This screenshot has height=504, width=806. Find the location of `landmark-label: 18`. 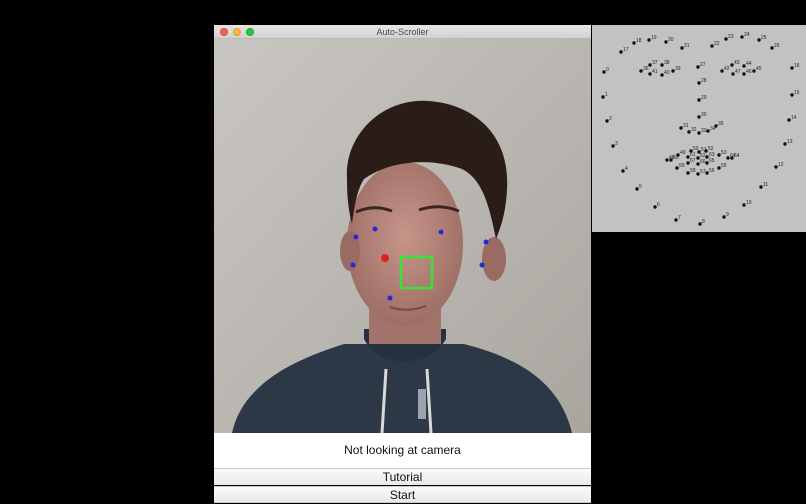

landmark-label: 18 is located at coordinates (639, 41).